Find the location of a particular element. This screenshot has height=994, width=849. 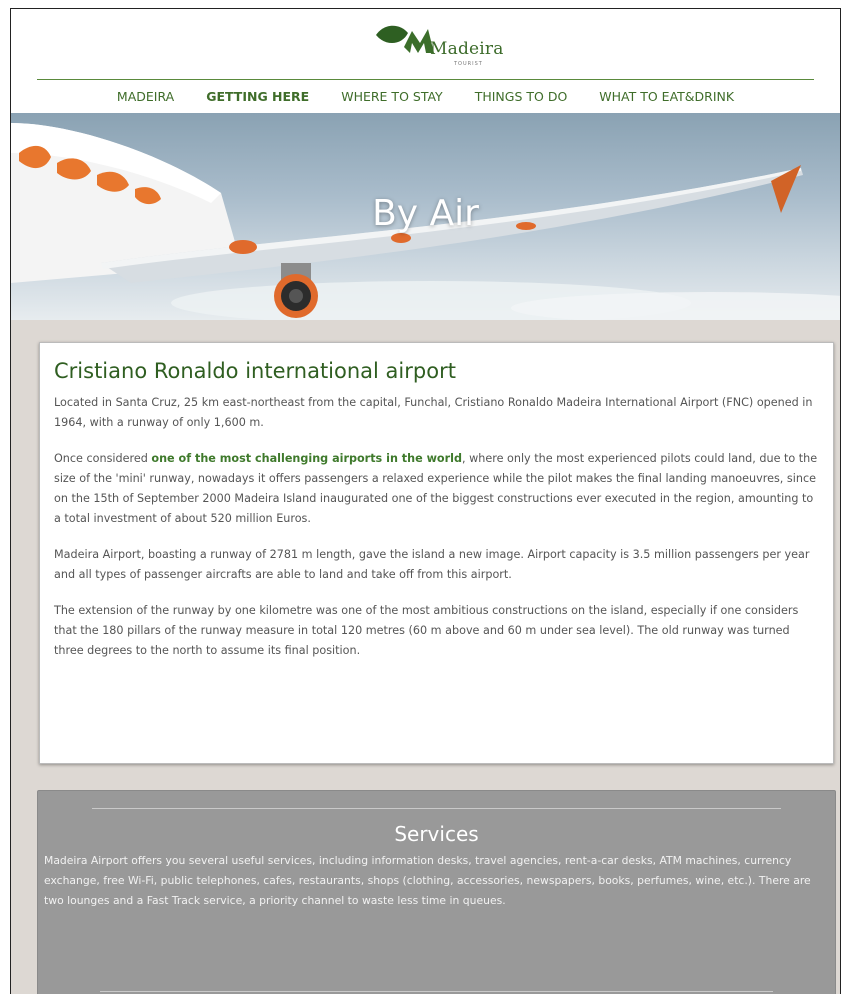

services-bottom-divider is located at coordinates (436, 991).